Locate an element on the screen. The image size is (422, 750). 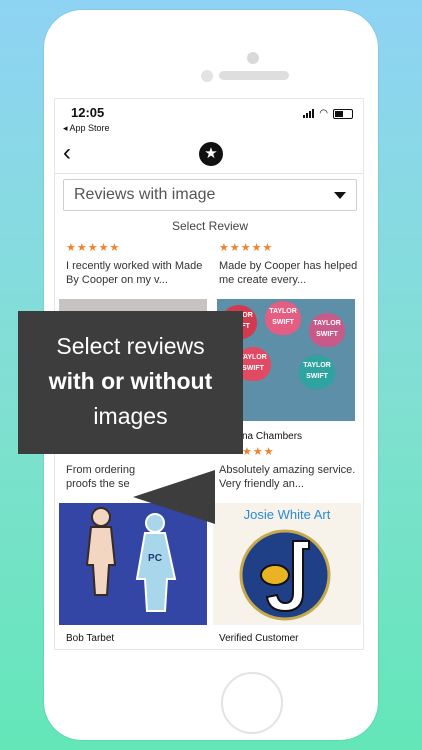
badge-icon is located at coordinates (285, 575).